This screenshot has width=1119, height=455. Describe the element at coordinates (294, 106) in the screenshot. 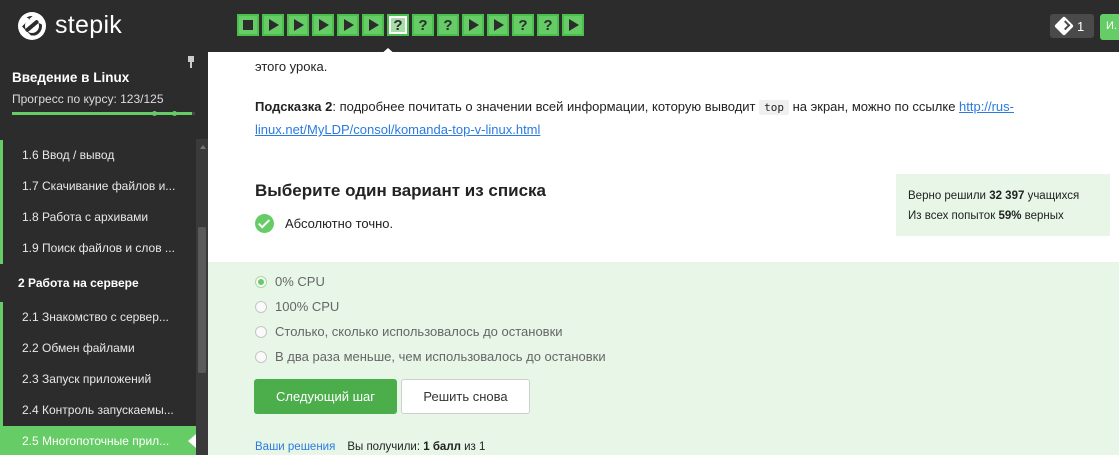

I see `hint-label: Подсказка 2` at that location.